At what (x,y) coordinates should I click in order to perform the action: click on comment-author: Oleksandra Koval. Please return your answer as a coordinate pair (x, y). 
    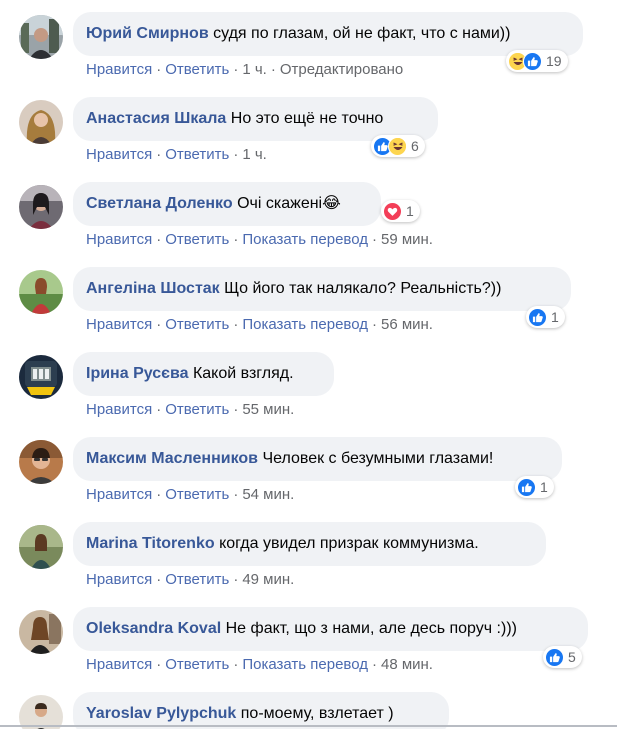
    Looking at the image, I should click on (153, 628).